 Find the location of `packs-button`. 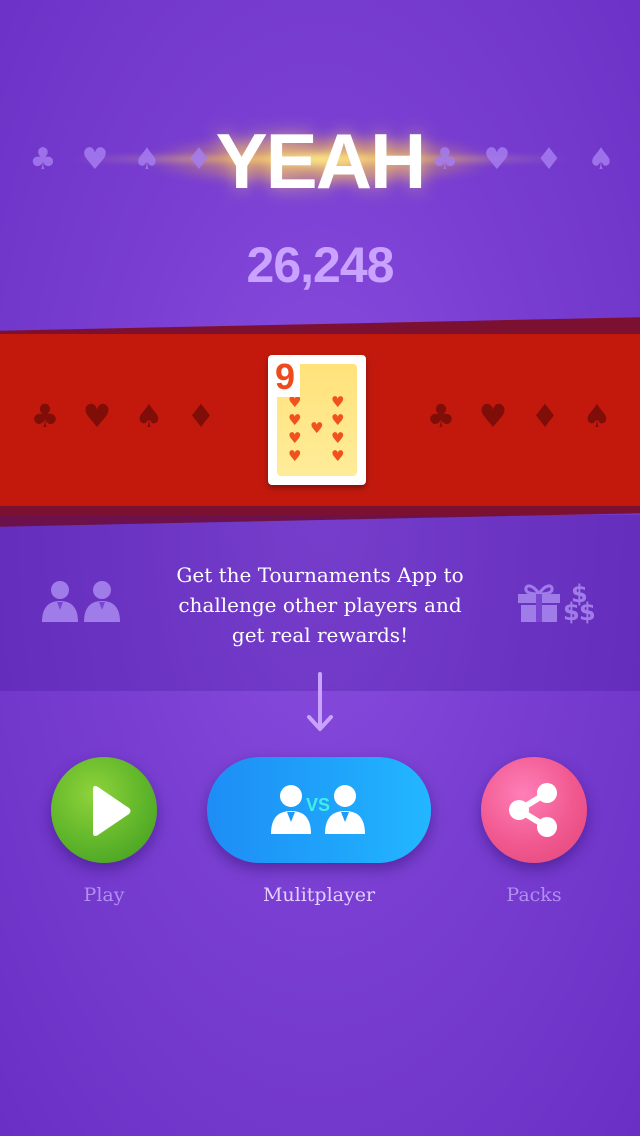

packs-button is located at coordinates (534, 810).